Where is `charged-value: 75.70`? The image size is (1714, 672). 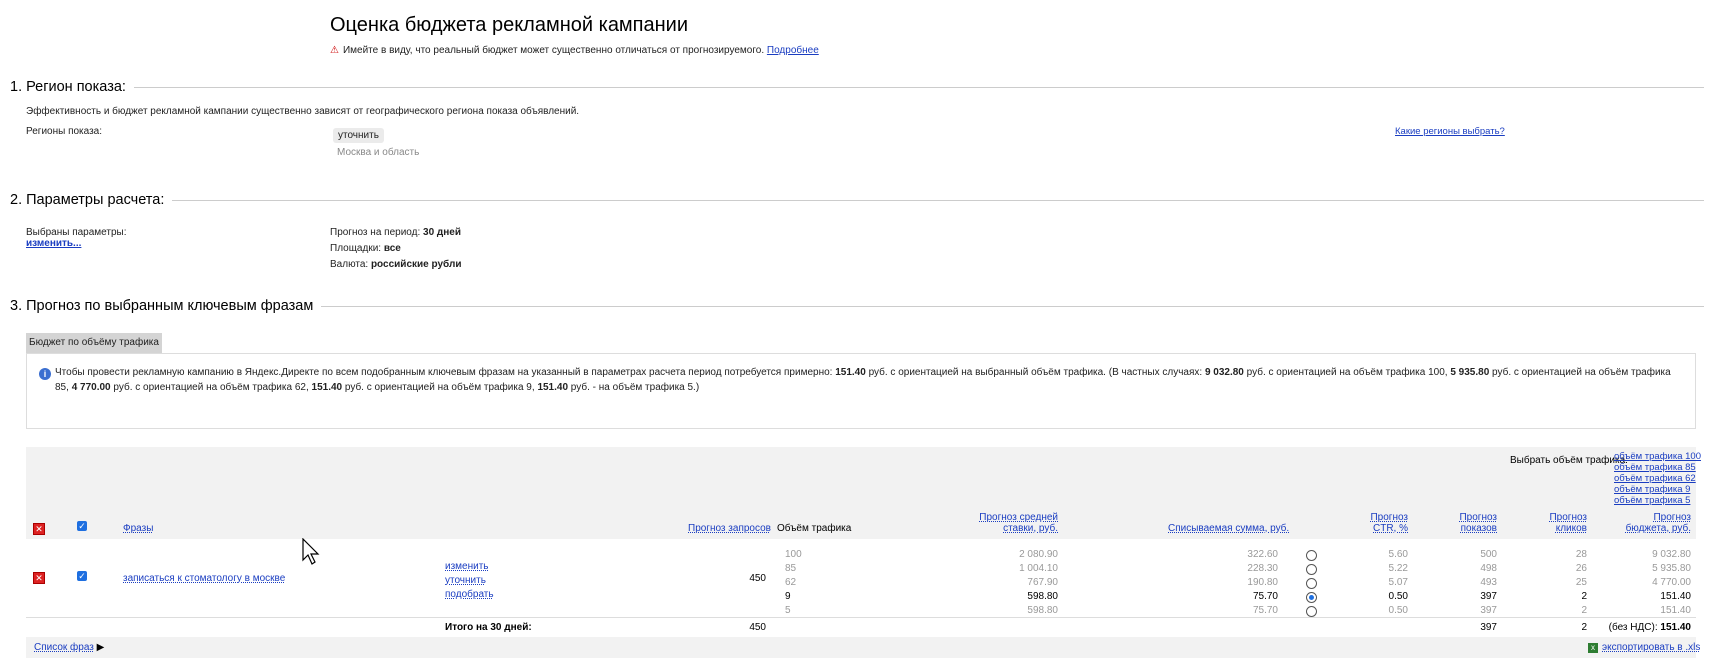
charged-value: 75.70 is located at coordinates (1265, 596).